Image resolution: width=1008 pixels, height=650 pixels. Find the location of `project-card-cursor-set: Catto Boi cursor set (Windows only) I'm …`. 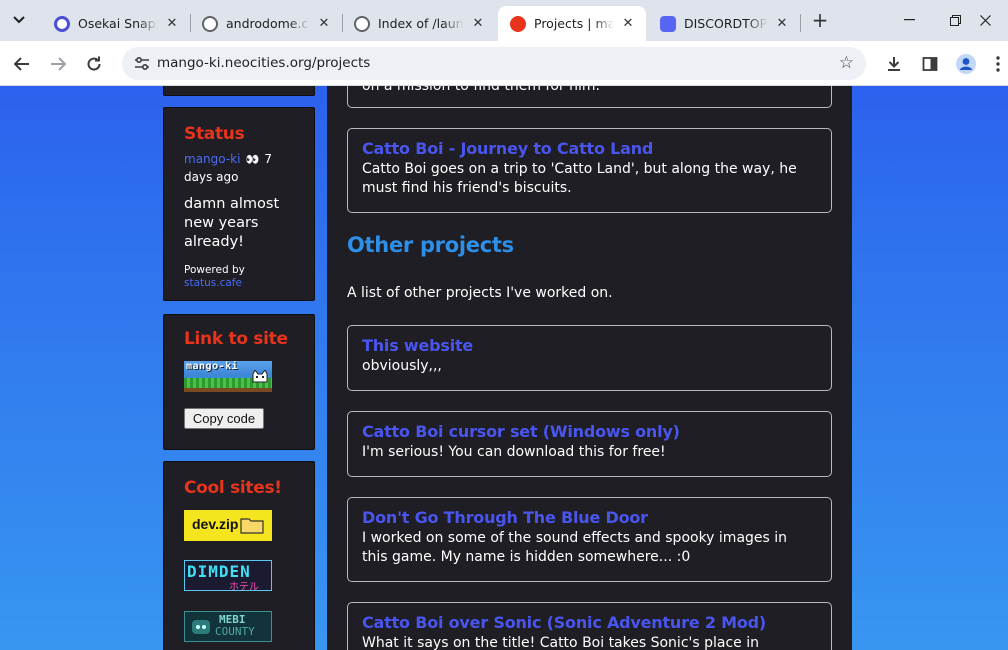

project-card-cursor-set: Catto Boi cursor set (Windows only) I'm … is located at coordinates (589, 444).